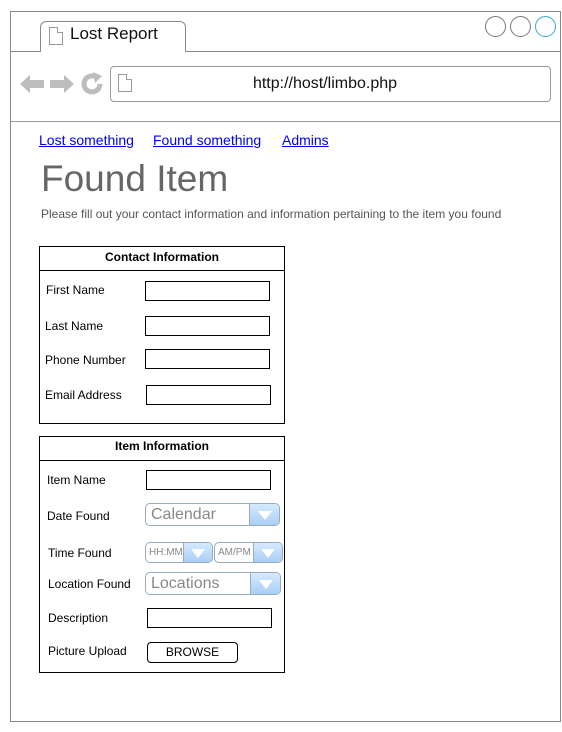 This screenshot has height=732, width=562. What do you see at coordinates (207, 140) in the screenshot?
I see `nav-link-found-something: Found something` at bounding box center [207, 140].